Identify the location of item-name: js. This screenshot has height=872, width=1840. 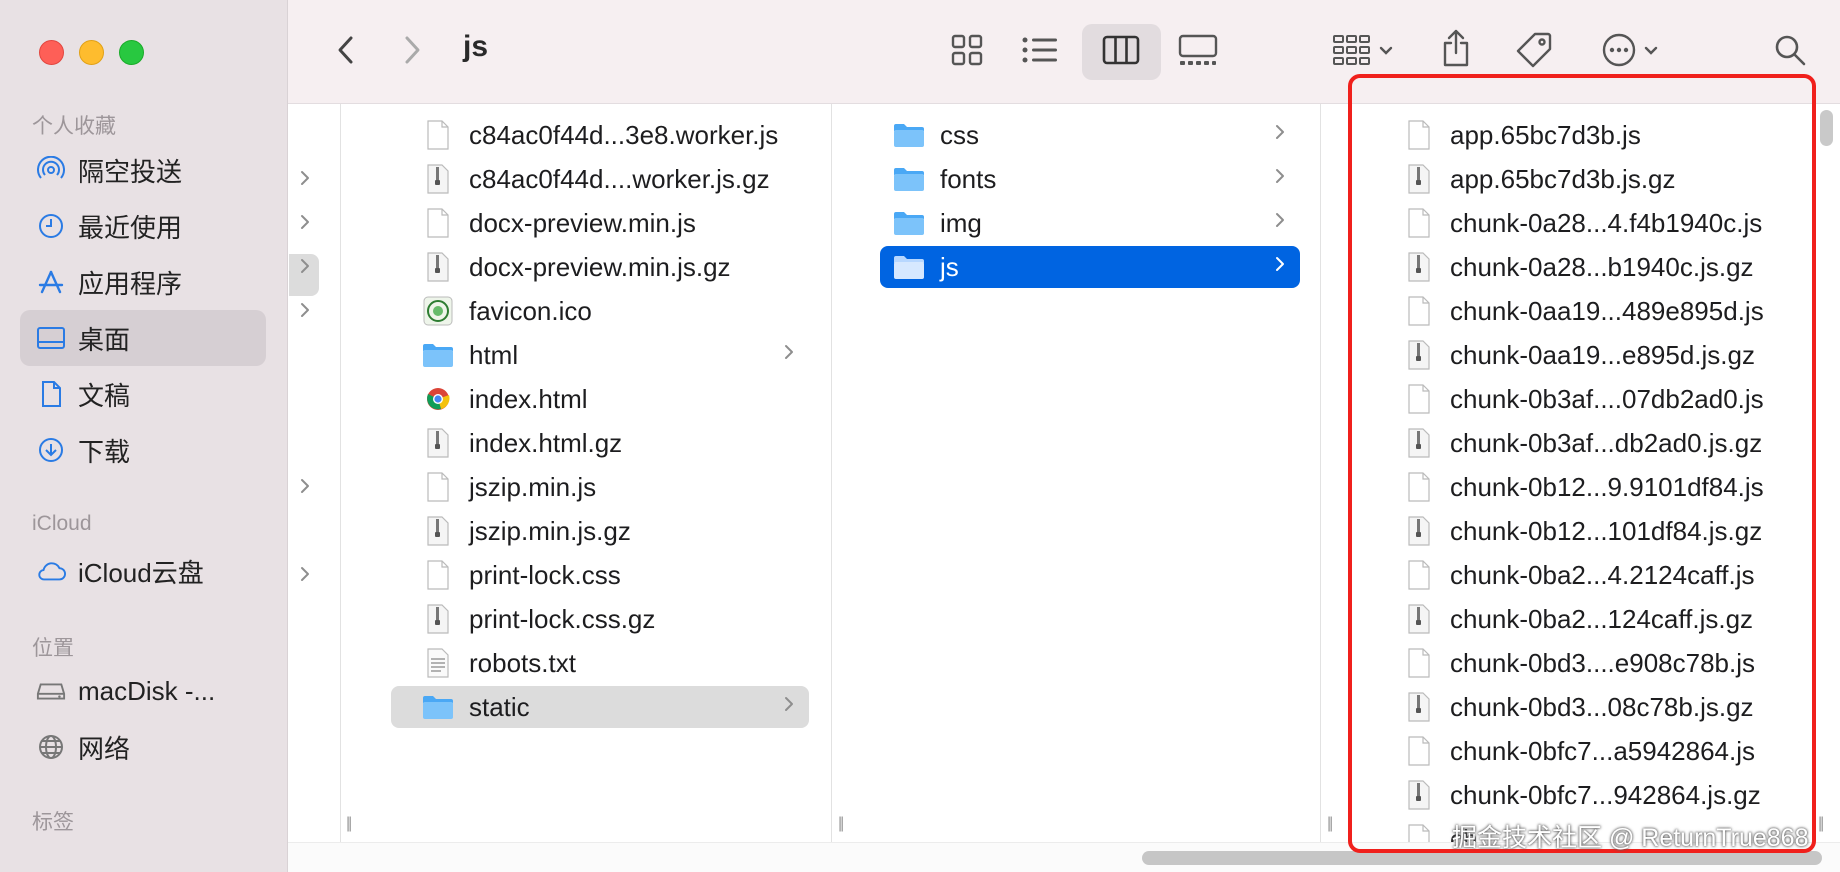
(949, 266).